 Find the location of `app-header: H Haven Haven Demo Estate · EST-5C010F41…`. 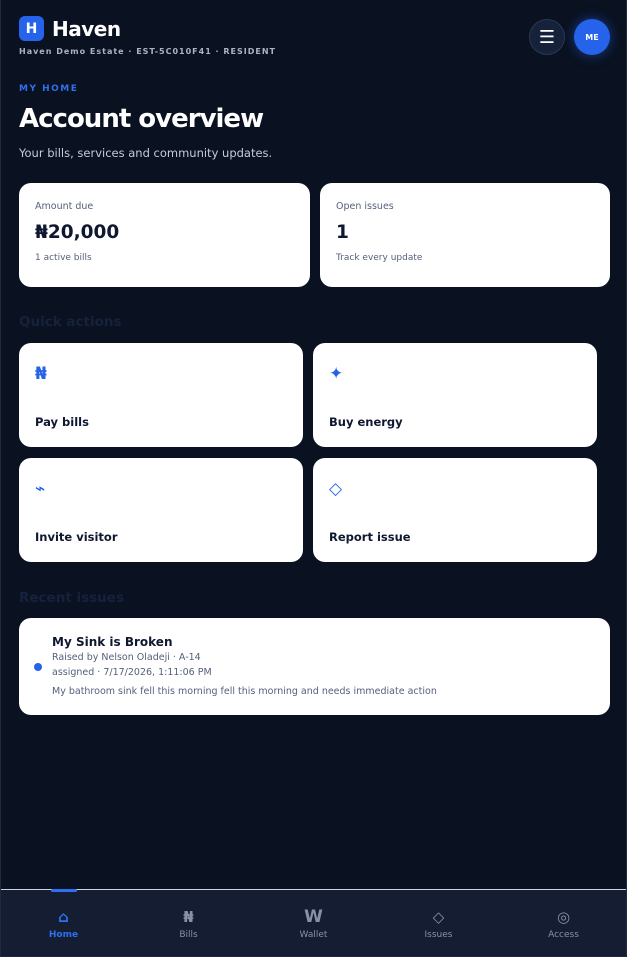

app-header: H Haven Haven Demo Estate · EST-5C010F41… is located at coordinates (314, 41).